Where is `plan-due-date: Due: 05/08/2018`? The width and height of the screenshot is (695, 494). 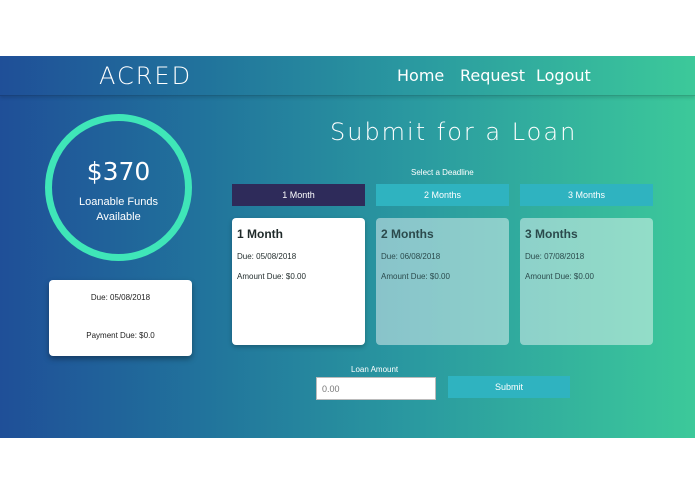 plan-due-date: Due: 05/08/2018 is located at coordinates (267, 256).